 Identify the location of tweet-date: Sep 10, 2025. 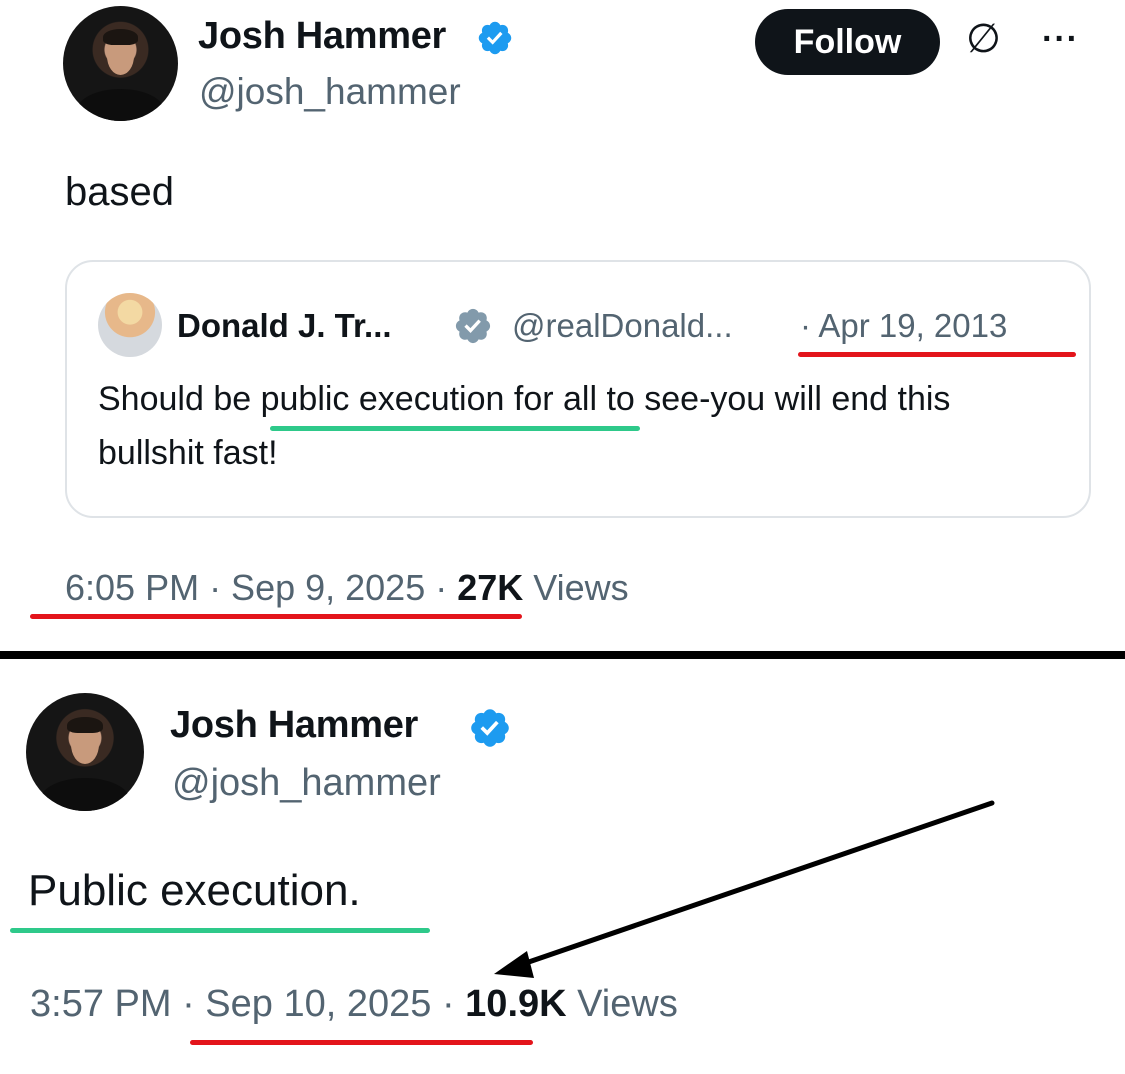
(318, 1004).